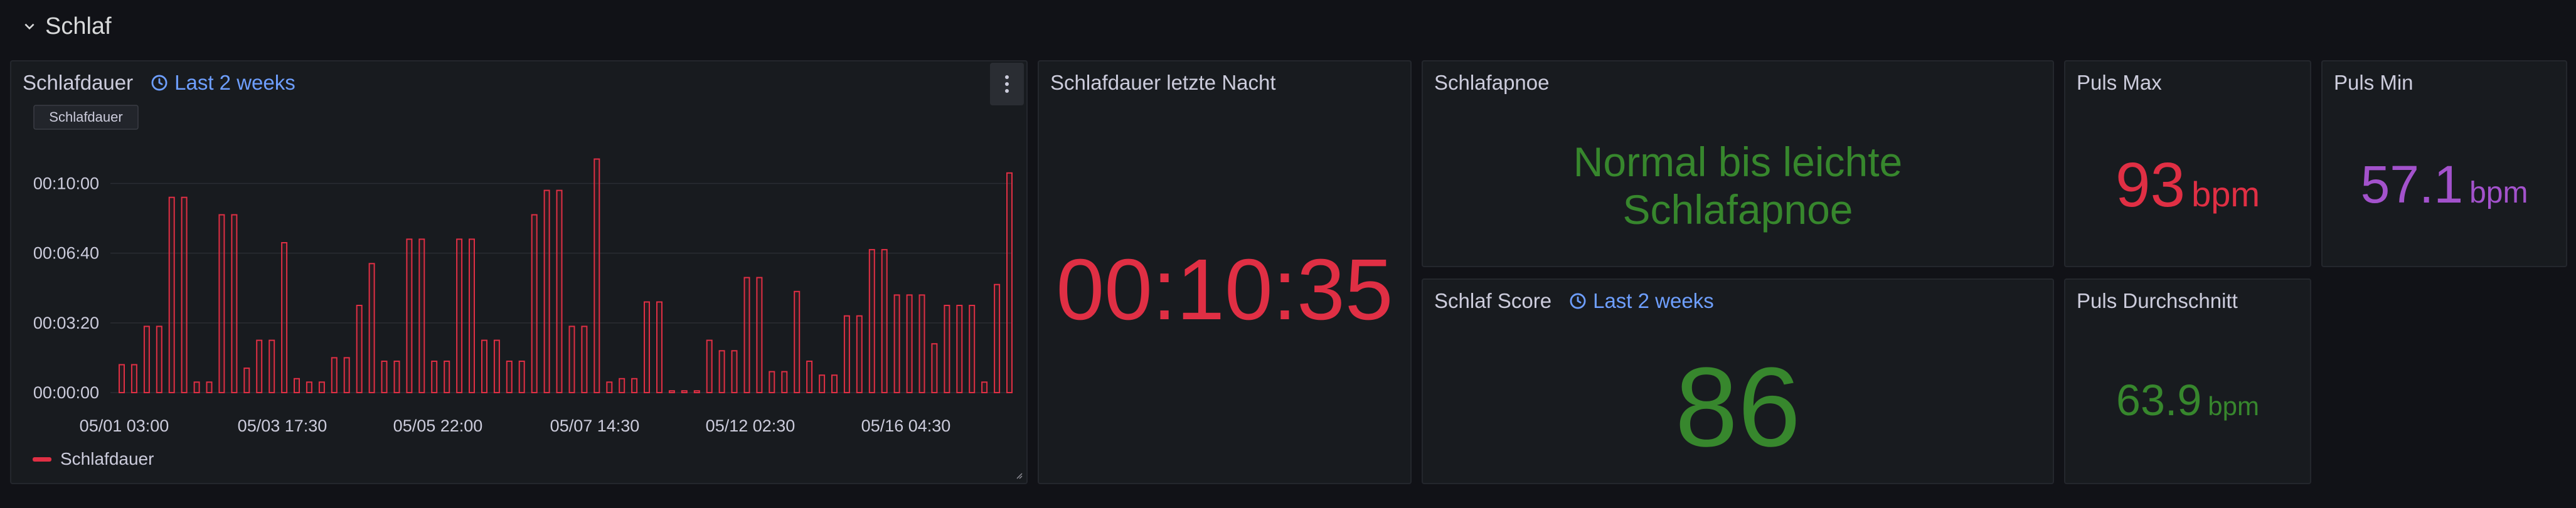  Describe the element at coordinates (2150, 185) in the screenshot. I see `stat-value: 93` at that location.